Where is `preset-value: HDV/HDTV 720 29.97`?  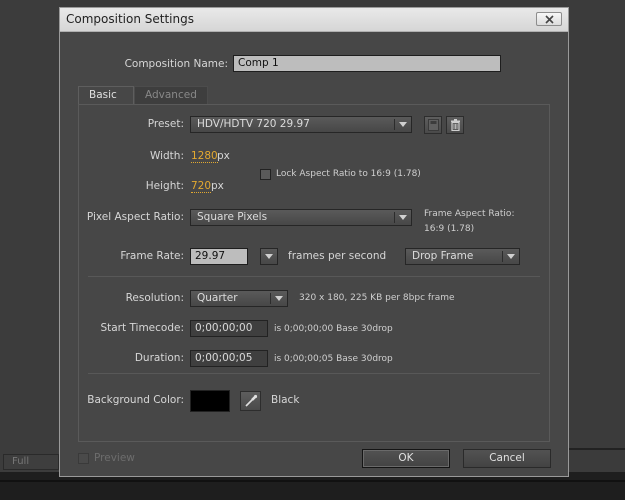 preset-value: HDV/HDTV 720 29.97 is located at coordinates (253, 124).